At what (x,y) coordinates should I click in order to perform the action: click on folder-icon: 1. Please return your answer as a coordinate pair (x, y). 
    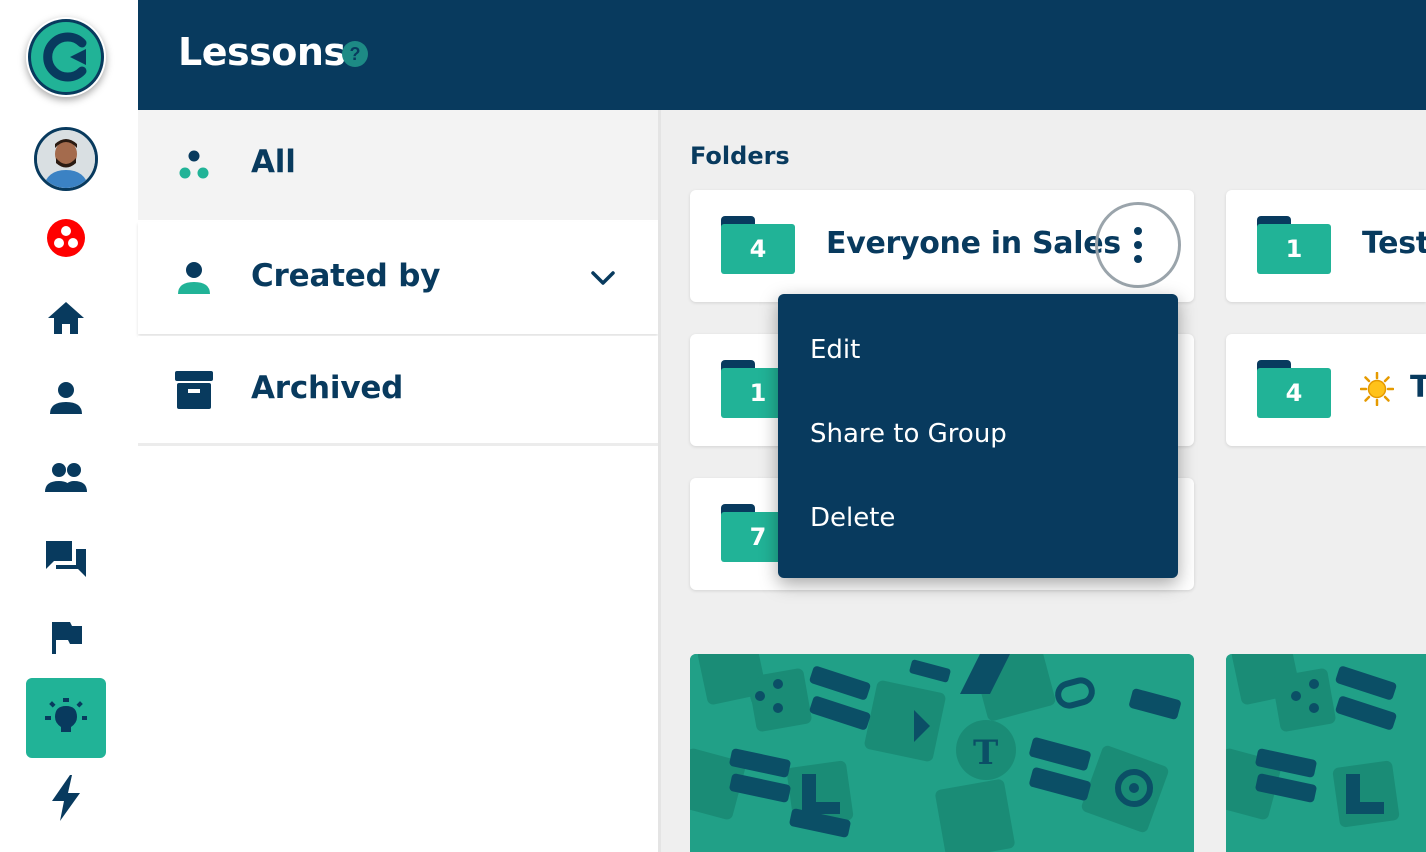
    Looking at the image, I should click on (1294, 245).